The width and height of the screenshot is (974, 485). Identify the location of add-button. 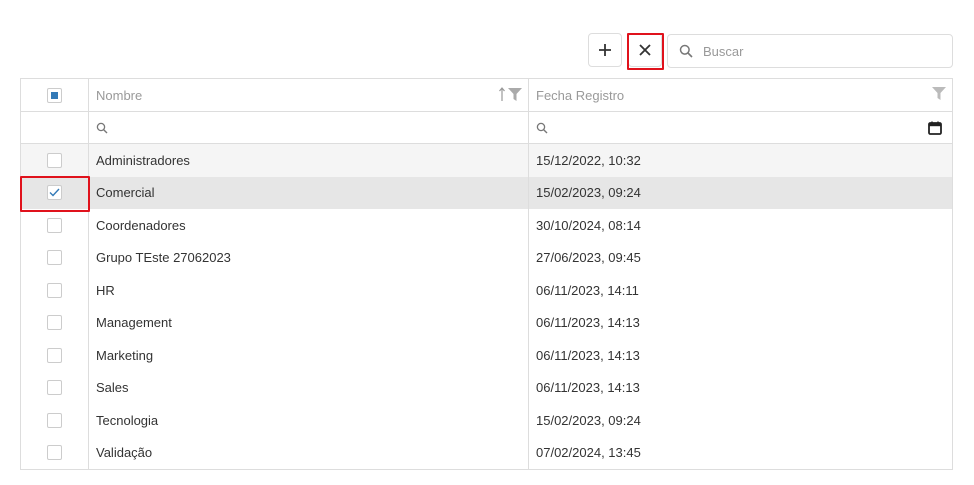
(605, 50).